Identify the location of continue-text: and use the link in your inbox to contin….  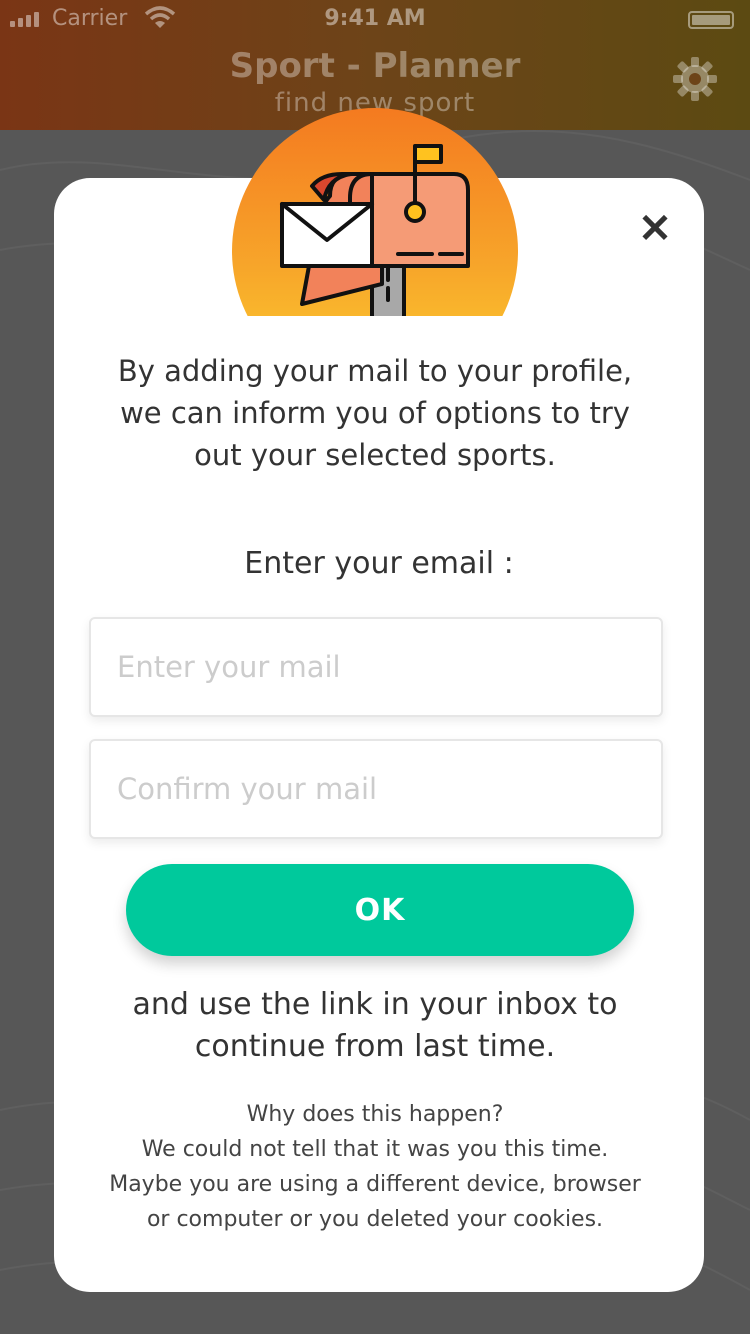
(375, 1025).